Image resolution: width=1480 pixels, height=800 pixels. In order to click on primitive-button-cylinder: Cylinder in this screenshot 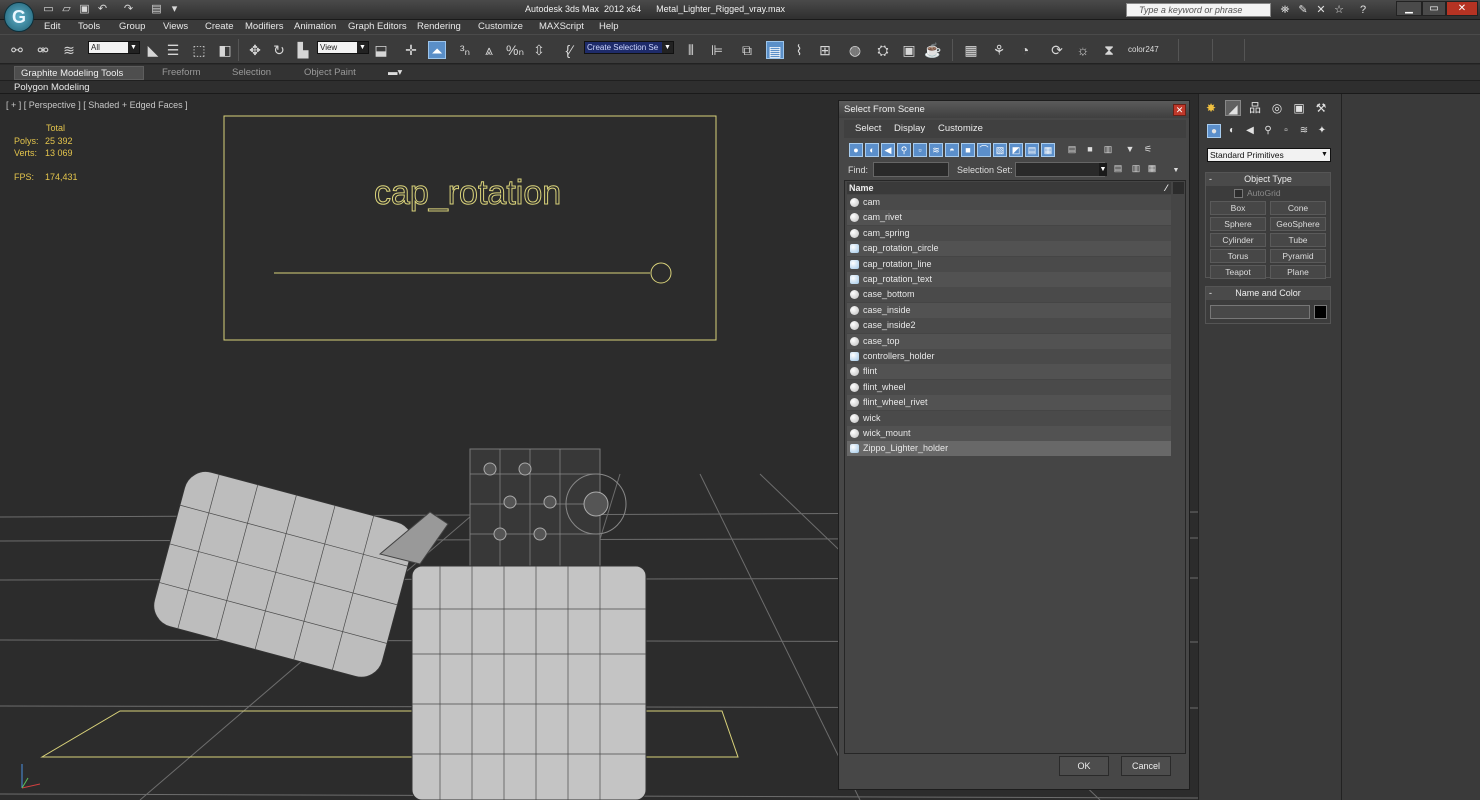, I will do `click(1238, 240)`.